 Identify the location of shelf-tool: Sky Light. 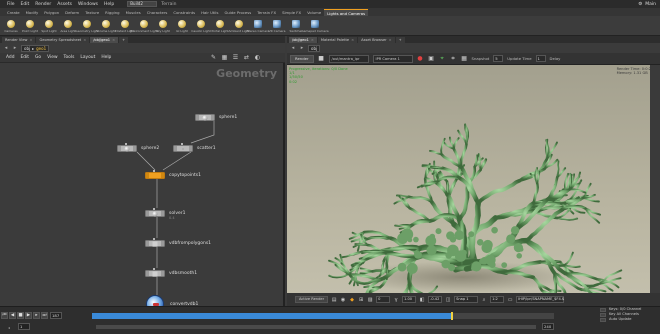
(163, 26).